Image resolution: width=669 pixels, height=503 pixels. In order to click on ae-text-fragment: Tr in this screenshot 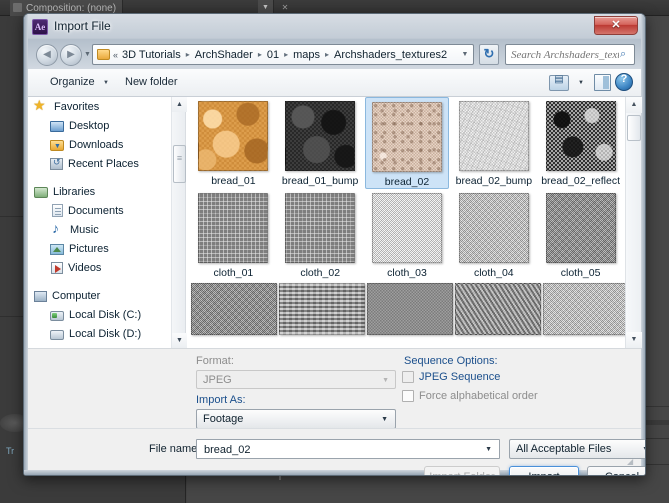, I will do `click(10, 451)`.